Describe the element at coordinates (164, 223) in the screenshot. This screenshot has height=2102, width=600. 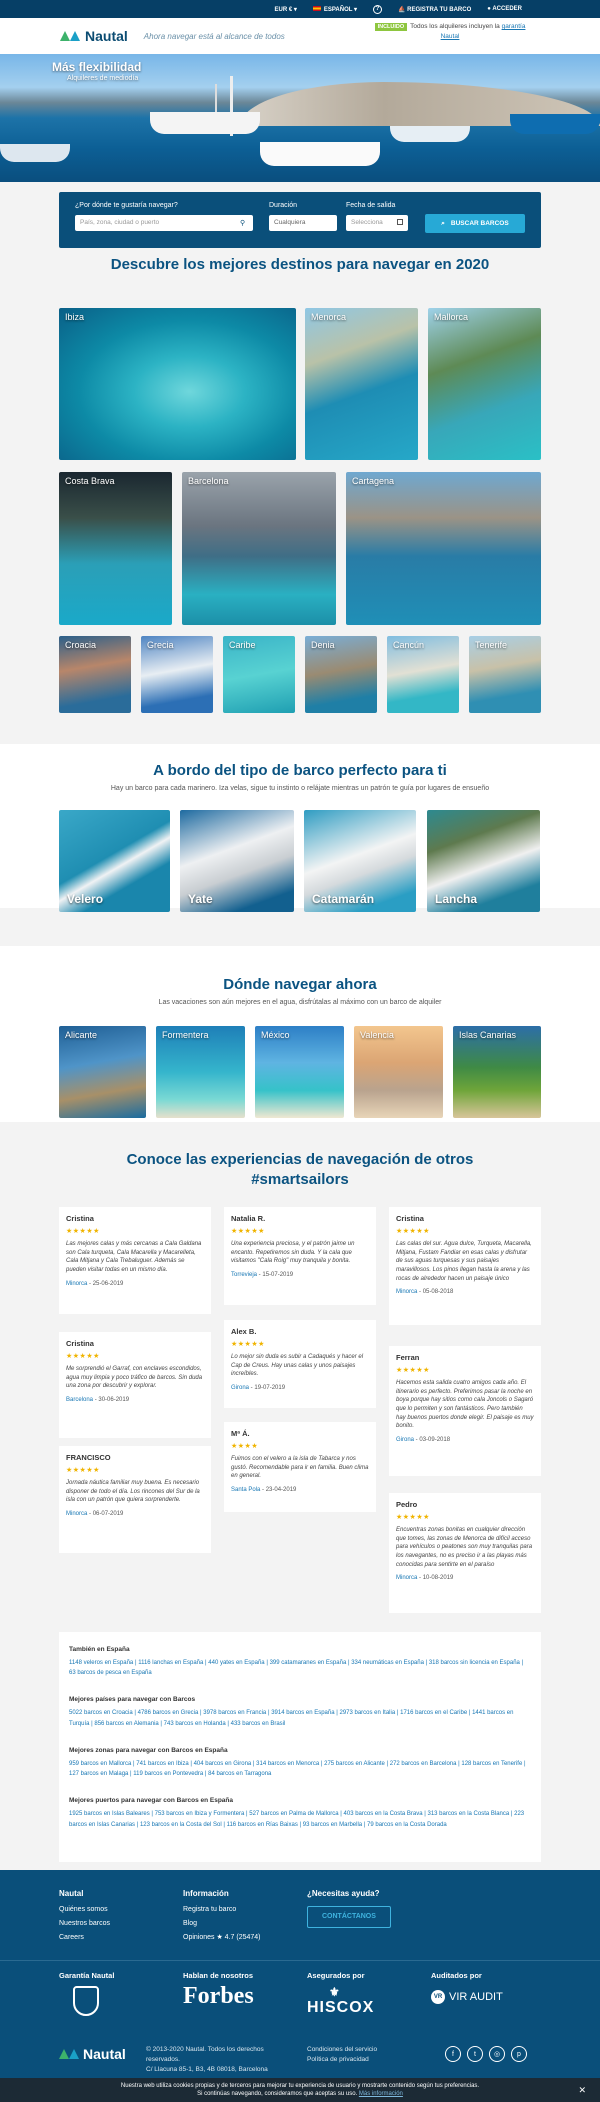
I see `destination-input: País, zona, ciudad o puerto` at that location.